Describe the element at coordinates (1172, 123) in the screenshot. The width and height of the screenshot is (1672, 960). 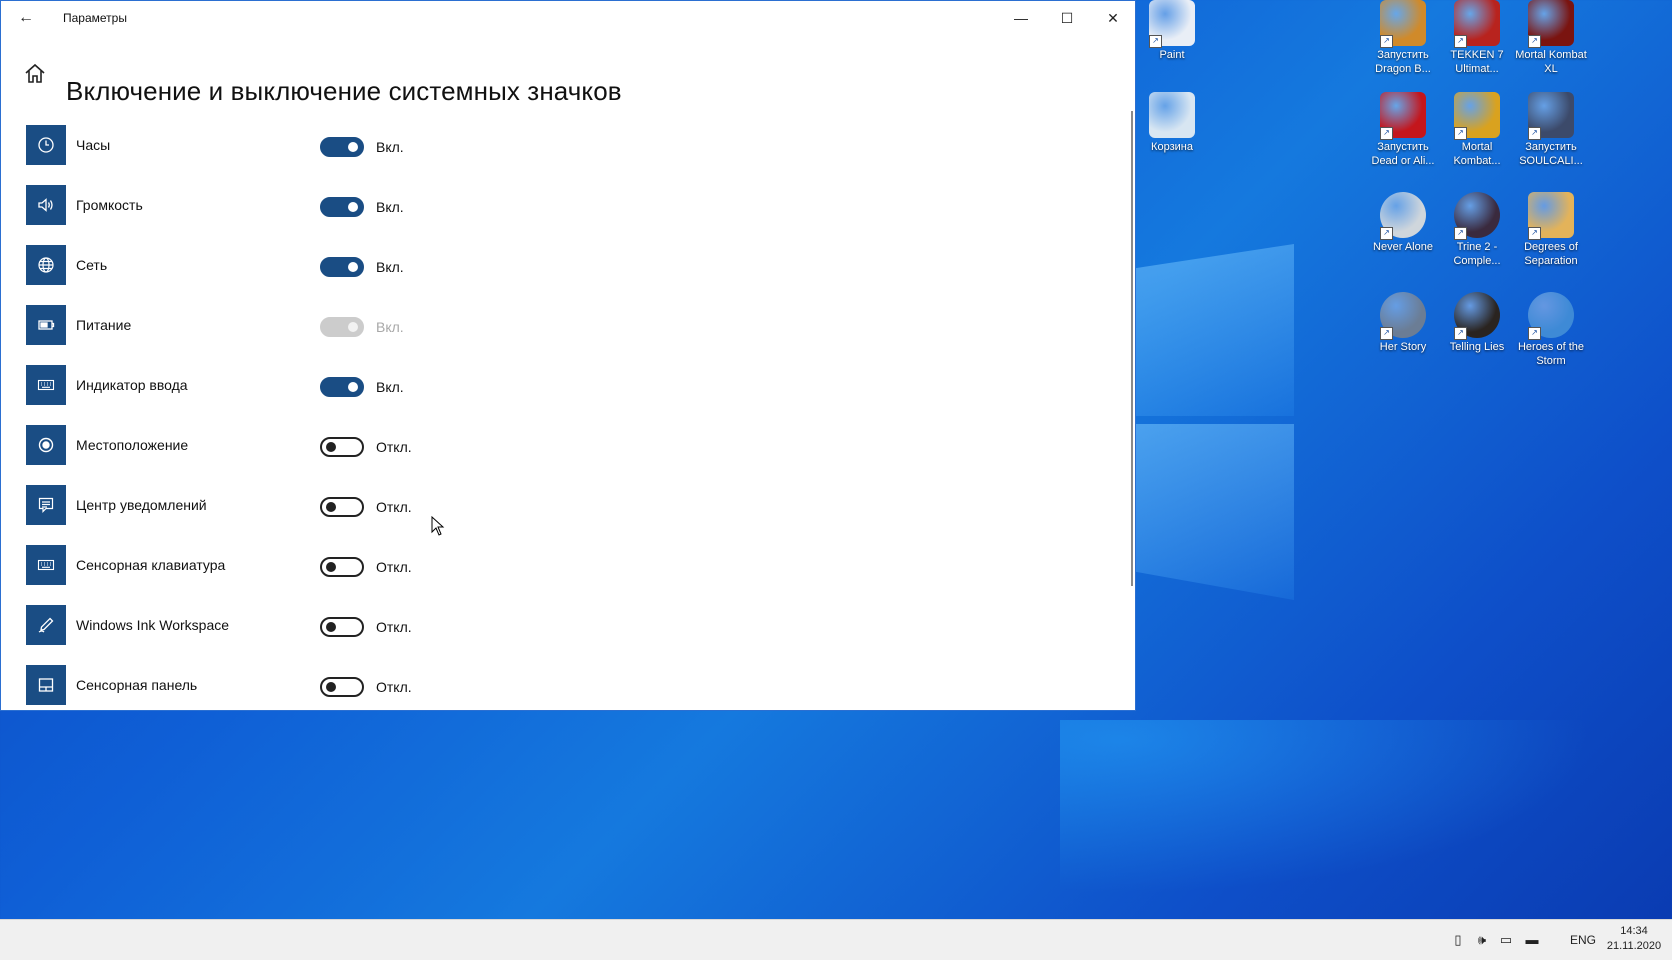
I see `desktop-shortcut: Корзина` at that location.